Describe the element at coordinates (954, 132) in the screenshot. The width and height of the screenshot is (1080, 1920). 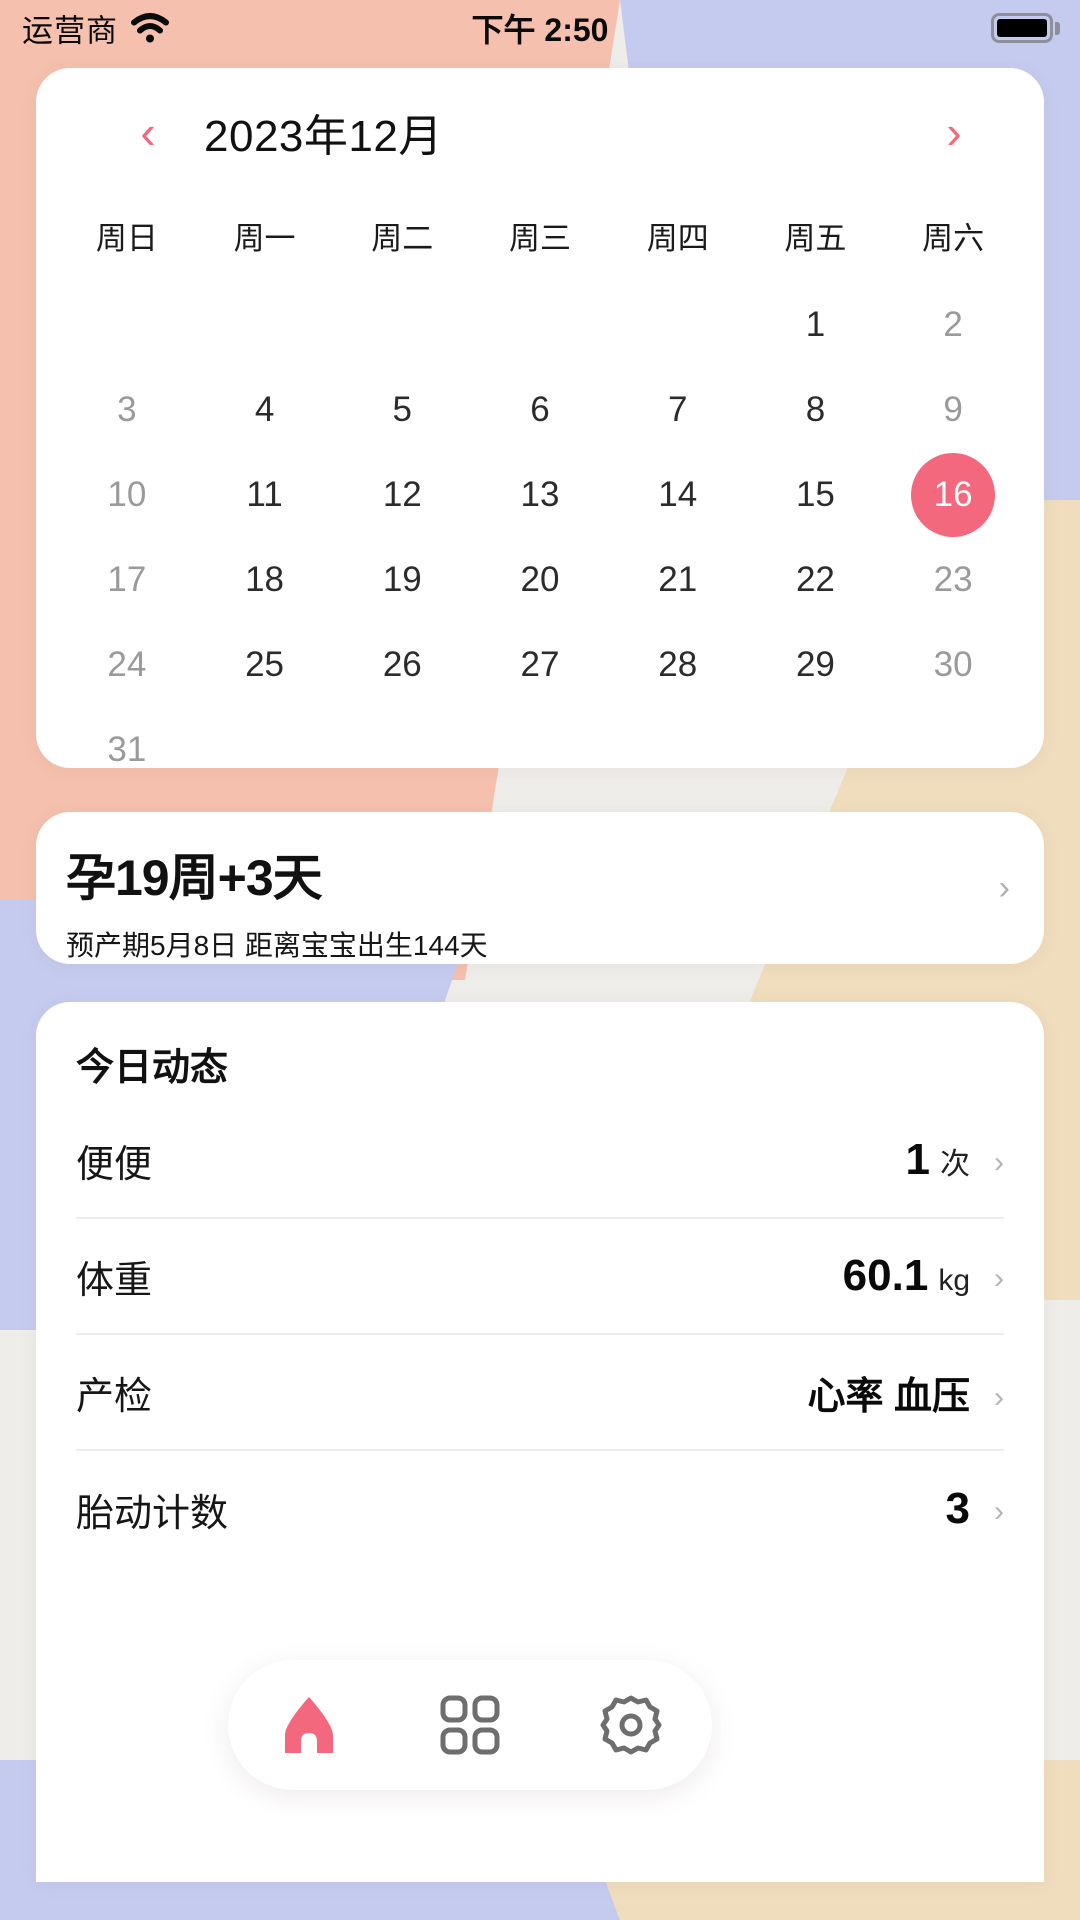
I see `next-month-button: ›` at that location.